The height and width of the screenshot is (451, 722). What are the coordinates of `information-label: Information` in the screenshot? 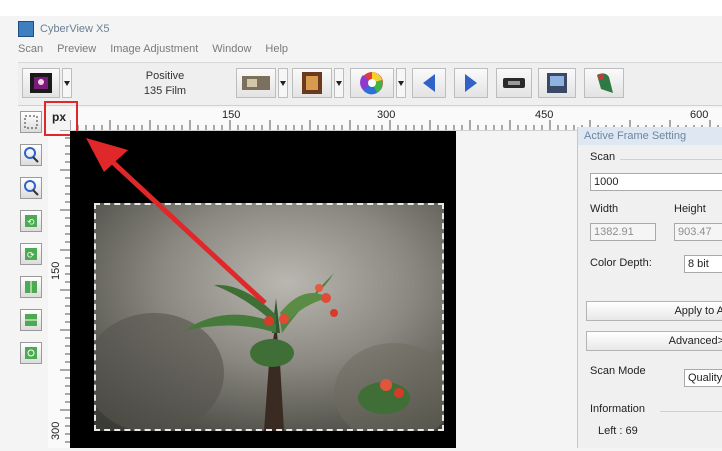 It's located at (618, 409).